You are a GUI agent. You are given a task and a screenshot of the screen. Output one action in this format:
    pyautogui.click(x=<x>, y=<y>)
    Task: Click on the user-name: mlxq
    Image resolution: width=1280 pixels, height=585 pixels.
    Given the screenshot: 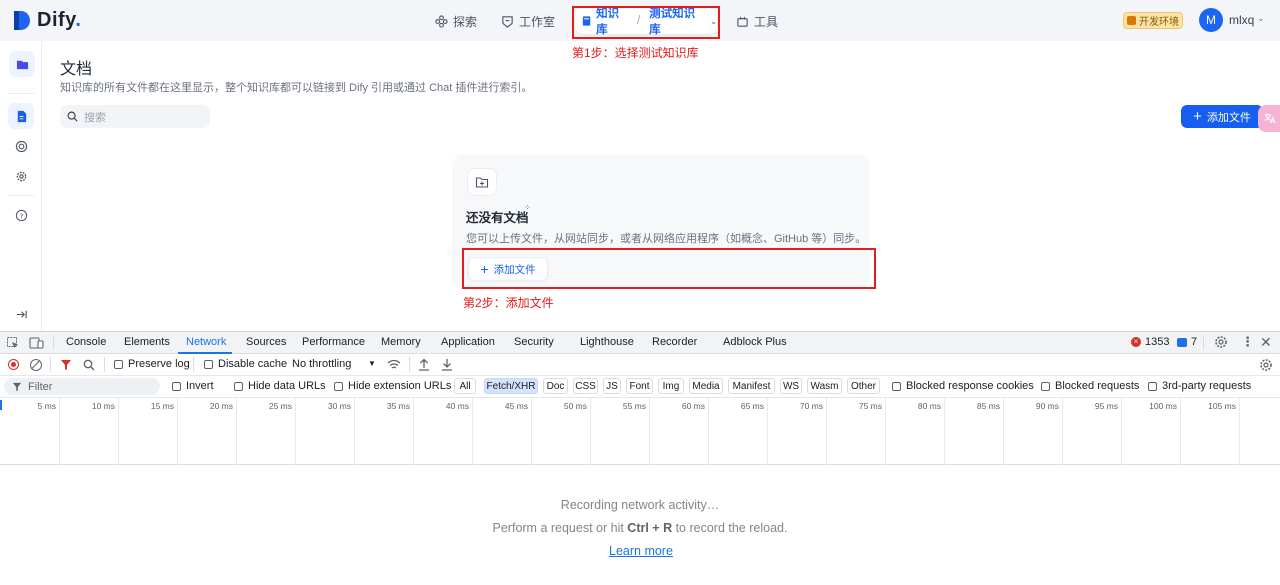 What is the action you would take?
    pyautogui.click(x=1241, y=20)
    